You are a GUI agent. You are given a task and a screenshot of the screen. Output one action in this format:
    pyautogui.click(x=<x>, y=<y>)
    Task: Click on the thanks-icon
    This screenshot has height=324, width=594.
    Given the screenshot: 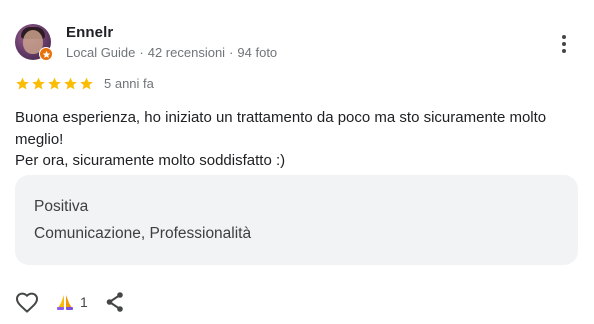 What is the action you would take?
    pyautogui.click(x=65, y=302)
    